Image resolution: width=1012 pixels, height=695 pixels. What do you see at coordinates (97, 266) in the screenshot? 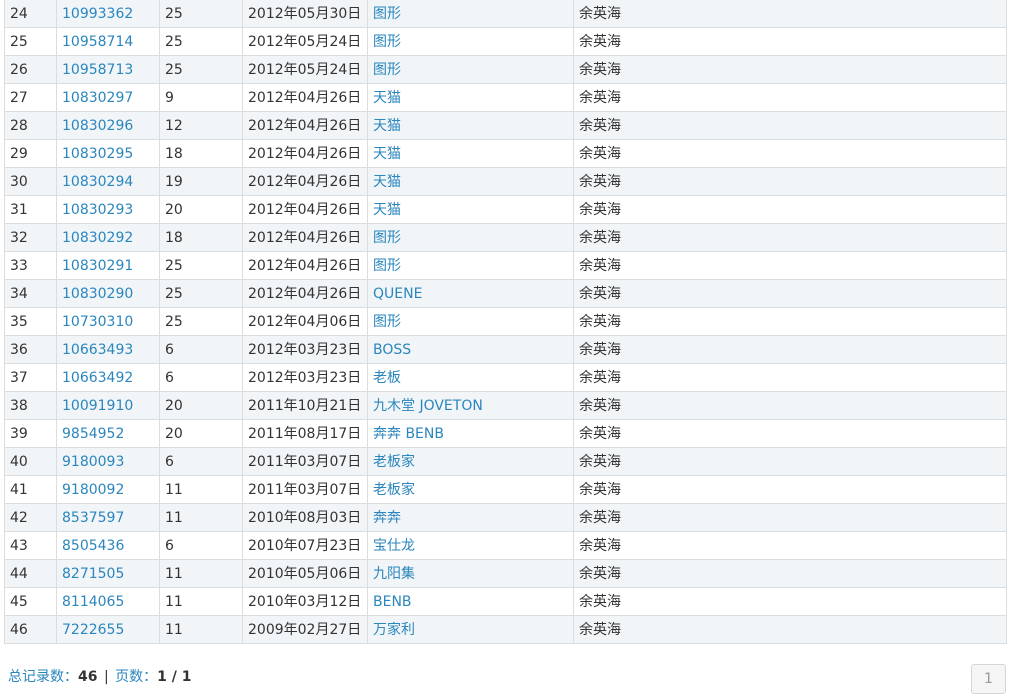
I see `registration-number-link: 10830291` at bounding box center [97, 266].